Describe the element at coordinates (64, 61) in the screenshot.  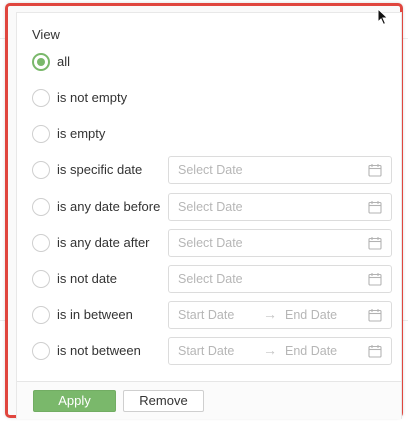
I see `option-label: all` at that location.